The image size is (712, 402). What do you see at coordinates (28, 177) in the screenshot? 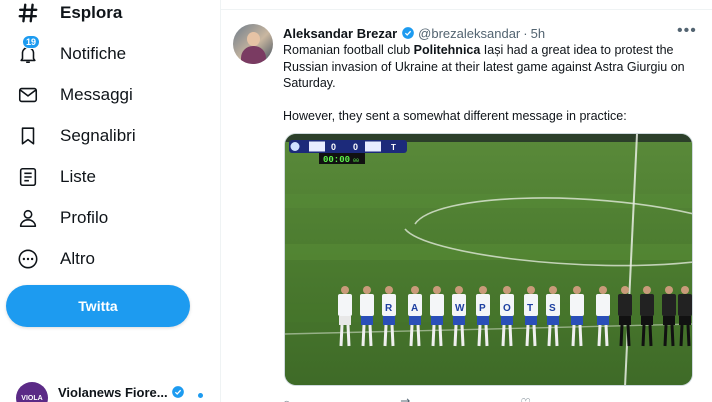
I see `list-icon` at bounding box center [28, 177].